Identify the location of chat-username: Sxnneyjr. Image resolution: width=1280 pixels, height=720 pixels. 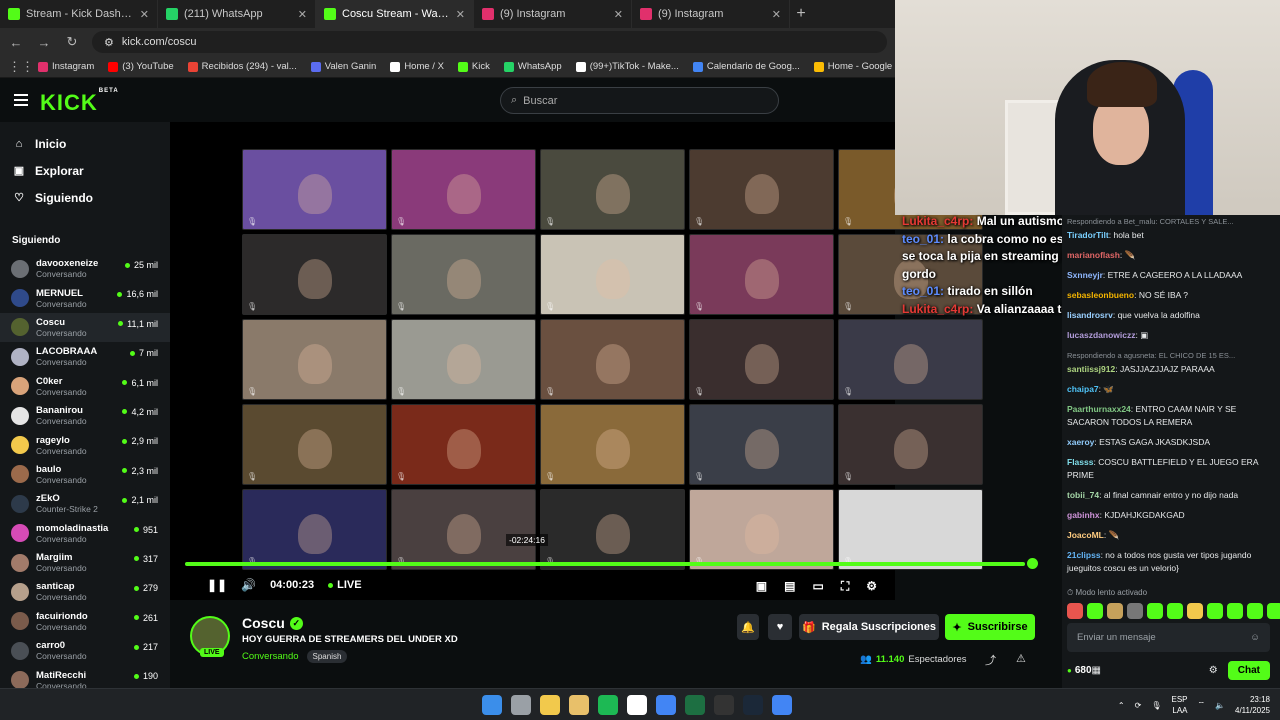
(1085, 275).